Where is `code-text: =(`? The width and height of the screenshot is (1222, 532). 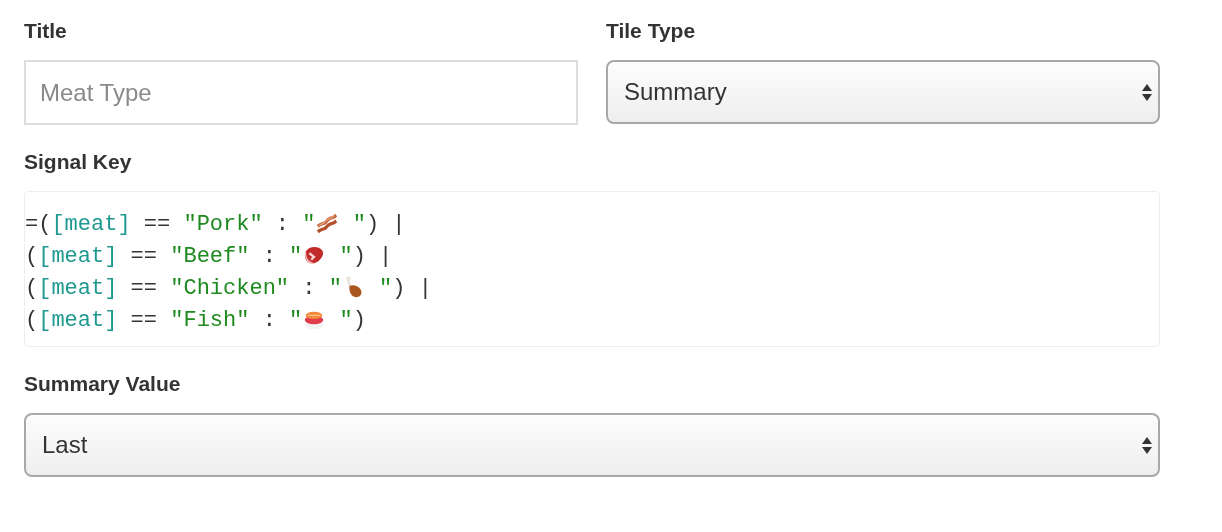 code-text: =( is located at coordinates (38, 224).